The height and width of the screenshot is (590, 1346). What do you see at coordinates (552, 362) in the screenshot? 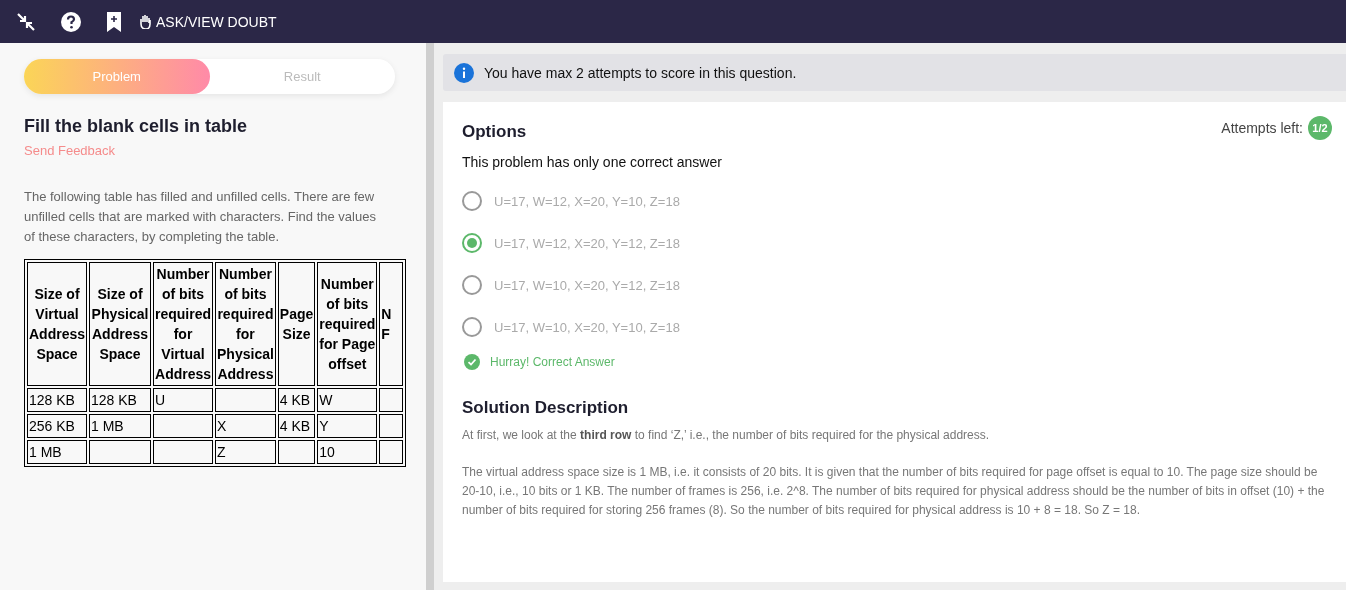
I see `result-message: Hurray! Correct Answer` at bounding box center [552, 362].